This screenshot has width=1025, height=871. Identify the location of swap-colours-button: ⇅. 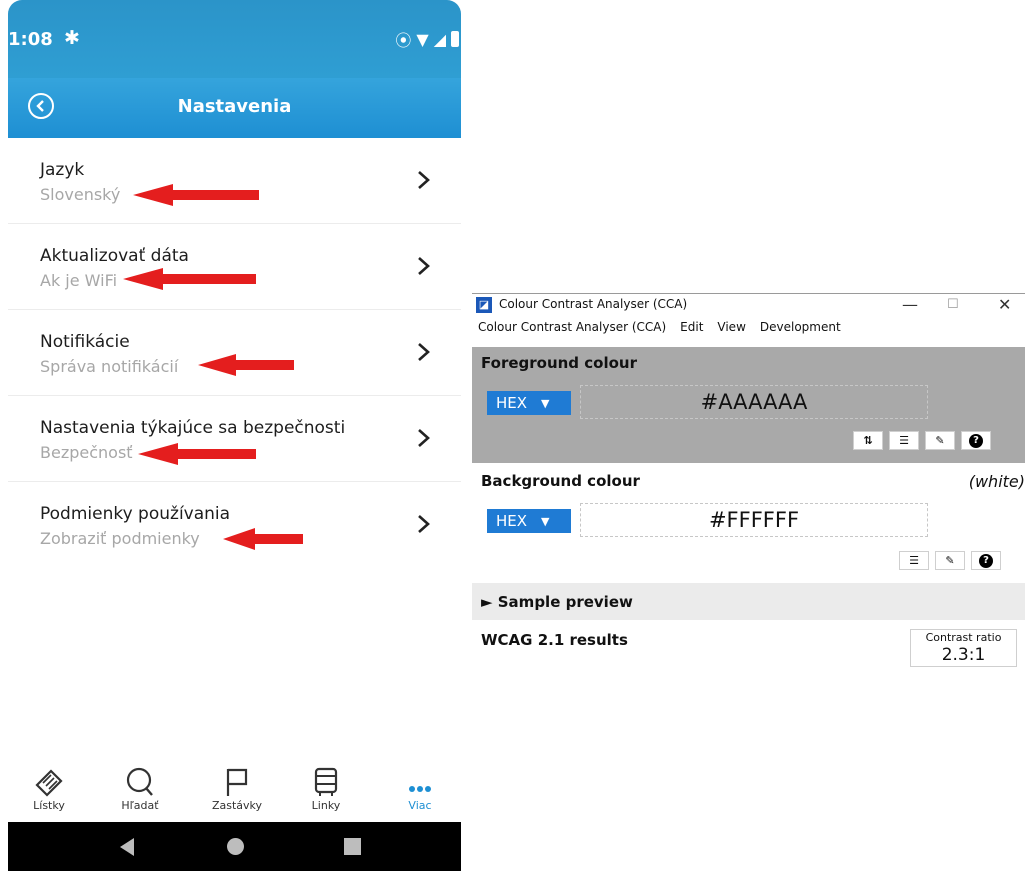
(868, 440).